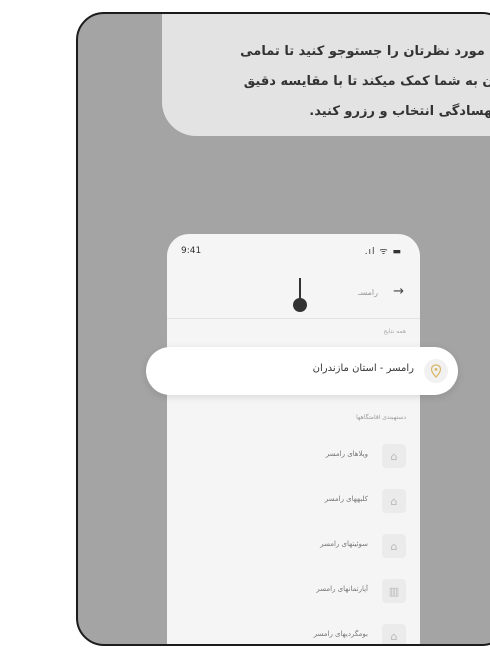 The height and width of the screenshot is (652, 490). Describe the element at coordinates (293, 460) in the screenshot. I see `list-item: ⌂ ویلاهای رامسر` at that location.